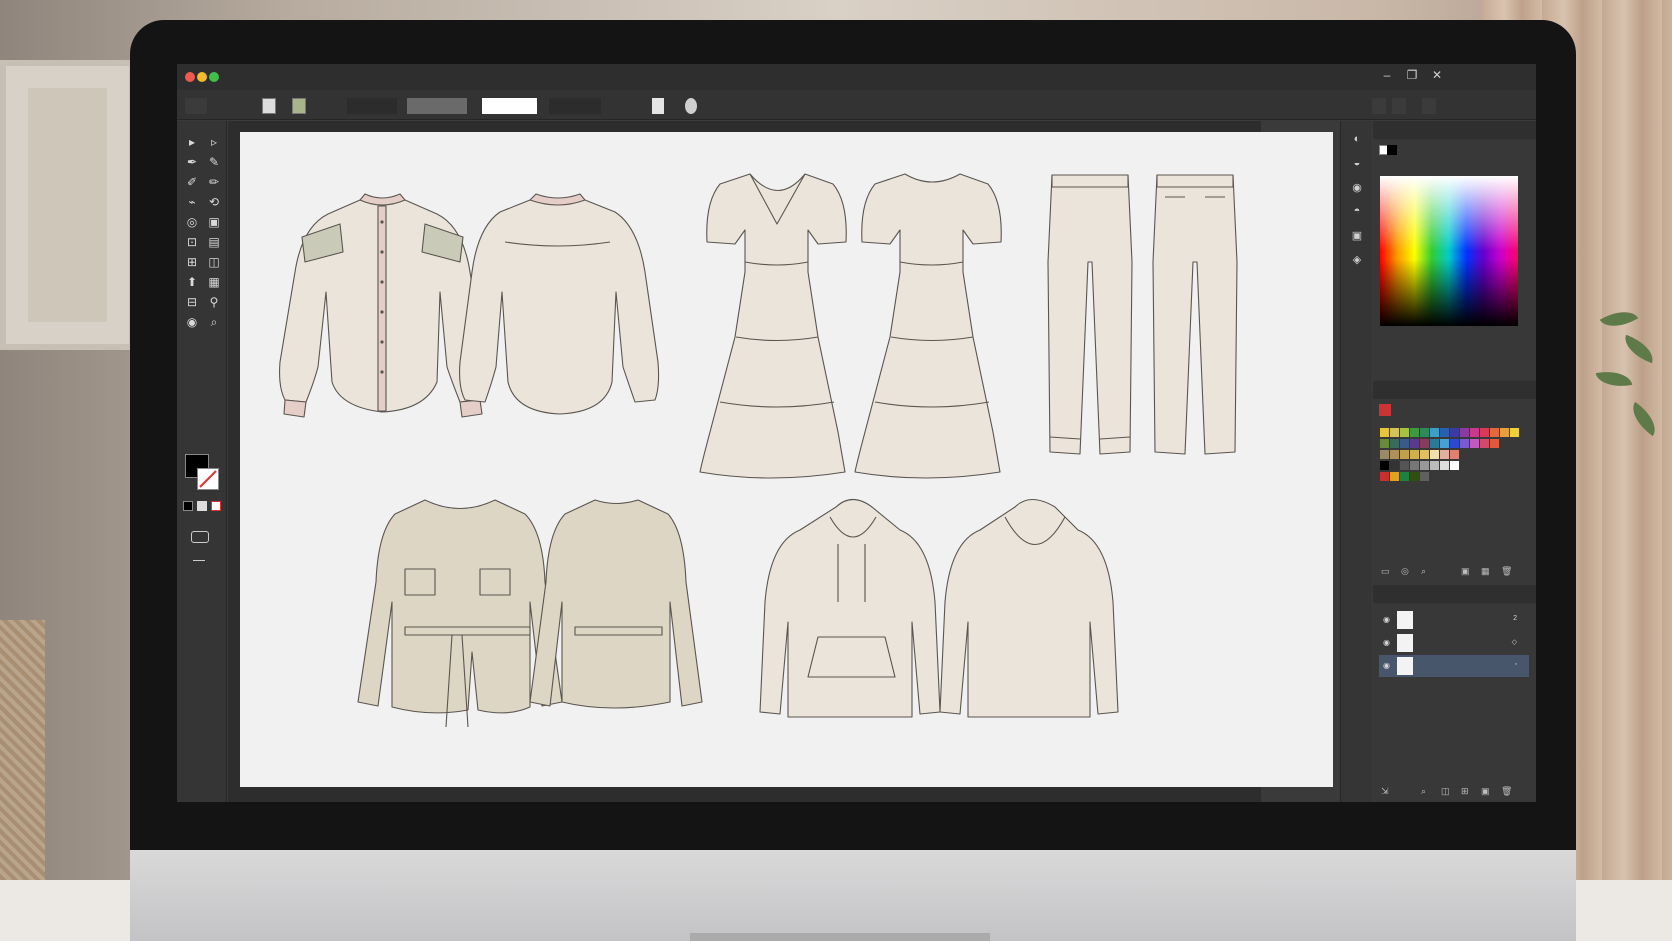 The image size is (1672, 941). I want to click on gradient-tool-icon: ▤, so click(214, 242).